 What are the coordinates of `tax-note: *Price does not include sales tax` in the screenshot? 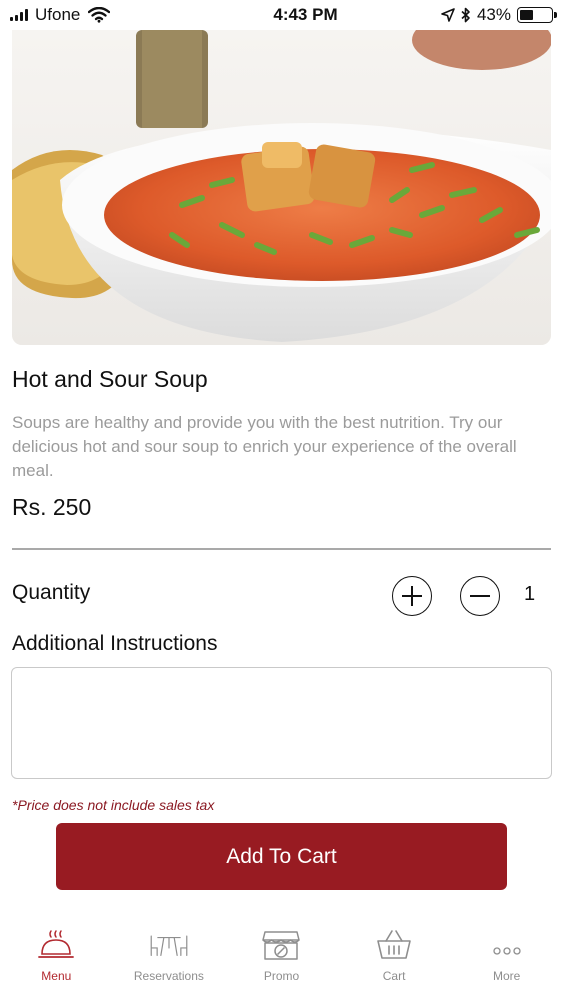 It's located at (113, 805).